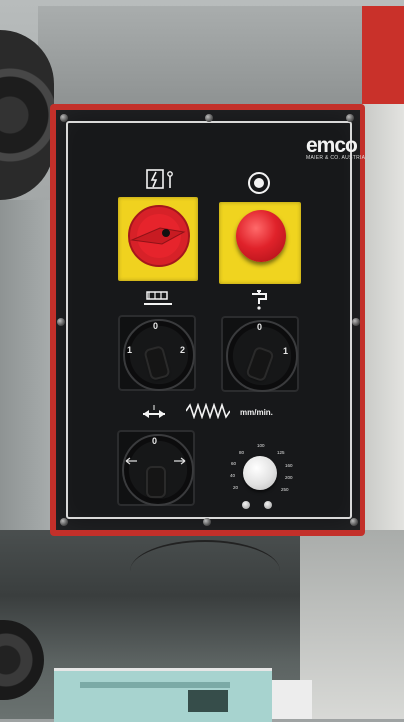 Image resolution: width=404 pixels, height=722 pixels. I want to click on feed-scale-160: 160, so click(289, 465).